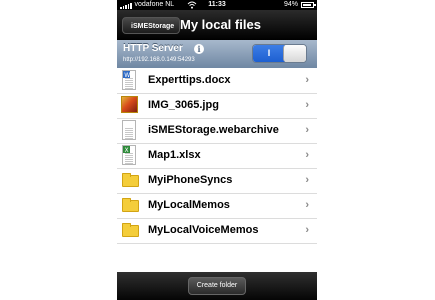 Image resolution: width=435 pixels, height=300 pixels. Describe the element at coordinates (189, 80) in the screenshot. I see `file-name: Experttips.docx` at that location.